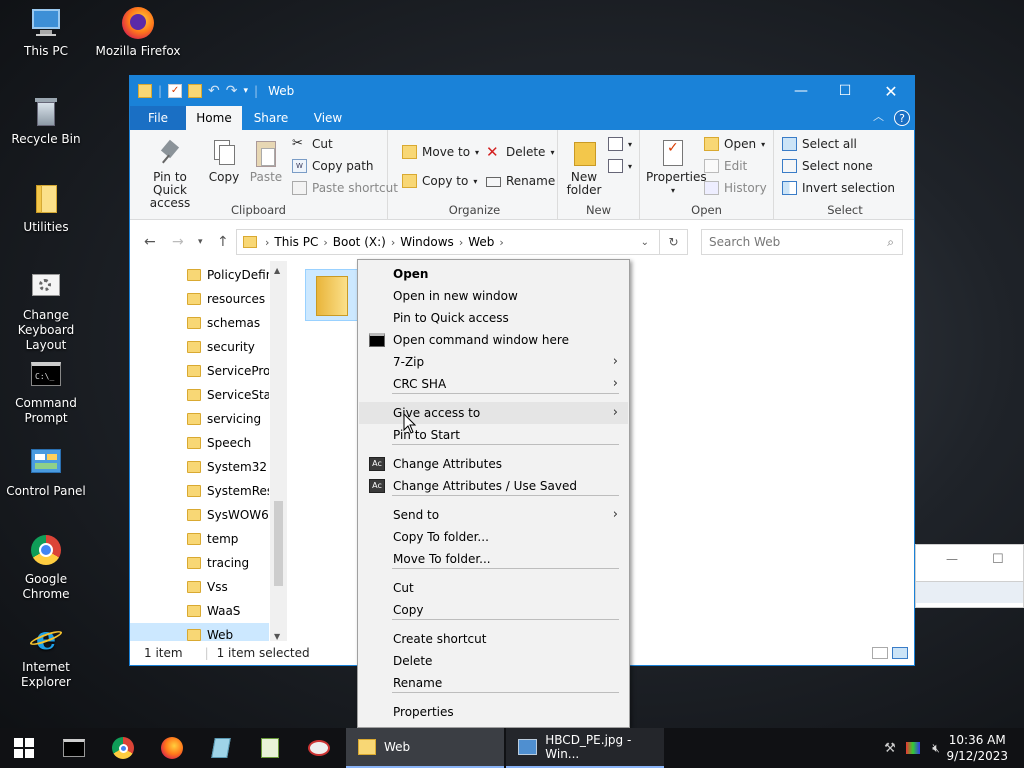  What do you see at coordinates (158, 118) in the screenshot?
I see `tab-file: File` at bounding box center [158, 118].